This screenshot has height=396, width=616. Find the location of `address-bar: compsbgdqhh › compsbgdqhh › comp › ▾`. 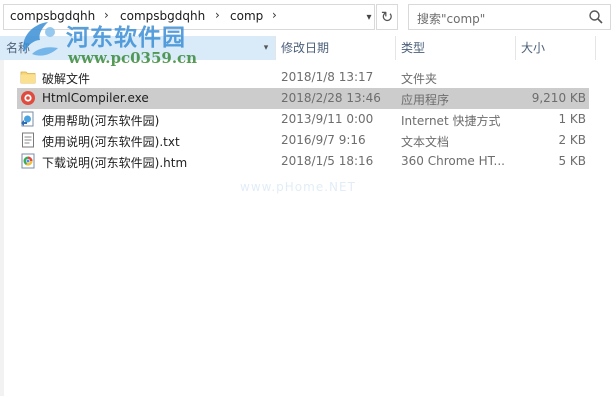

address-bar: compsbgdqhh › compsbgdqhh › comp › ▾ is located at coordinates (189, 17).